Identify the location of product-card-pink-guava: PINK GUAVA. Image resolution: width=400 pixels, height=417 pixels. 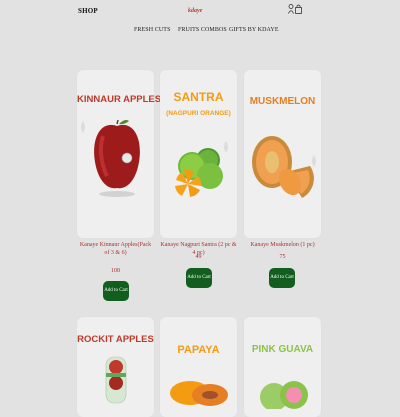
(282, 367).